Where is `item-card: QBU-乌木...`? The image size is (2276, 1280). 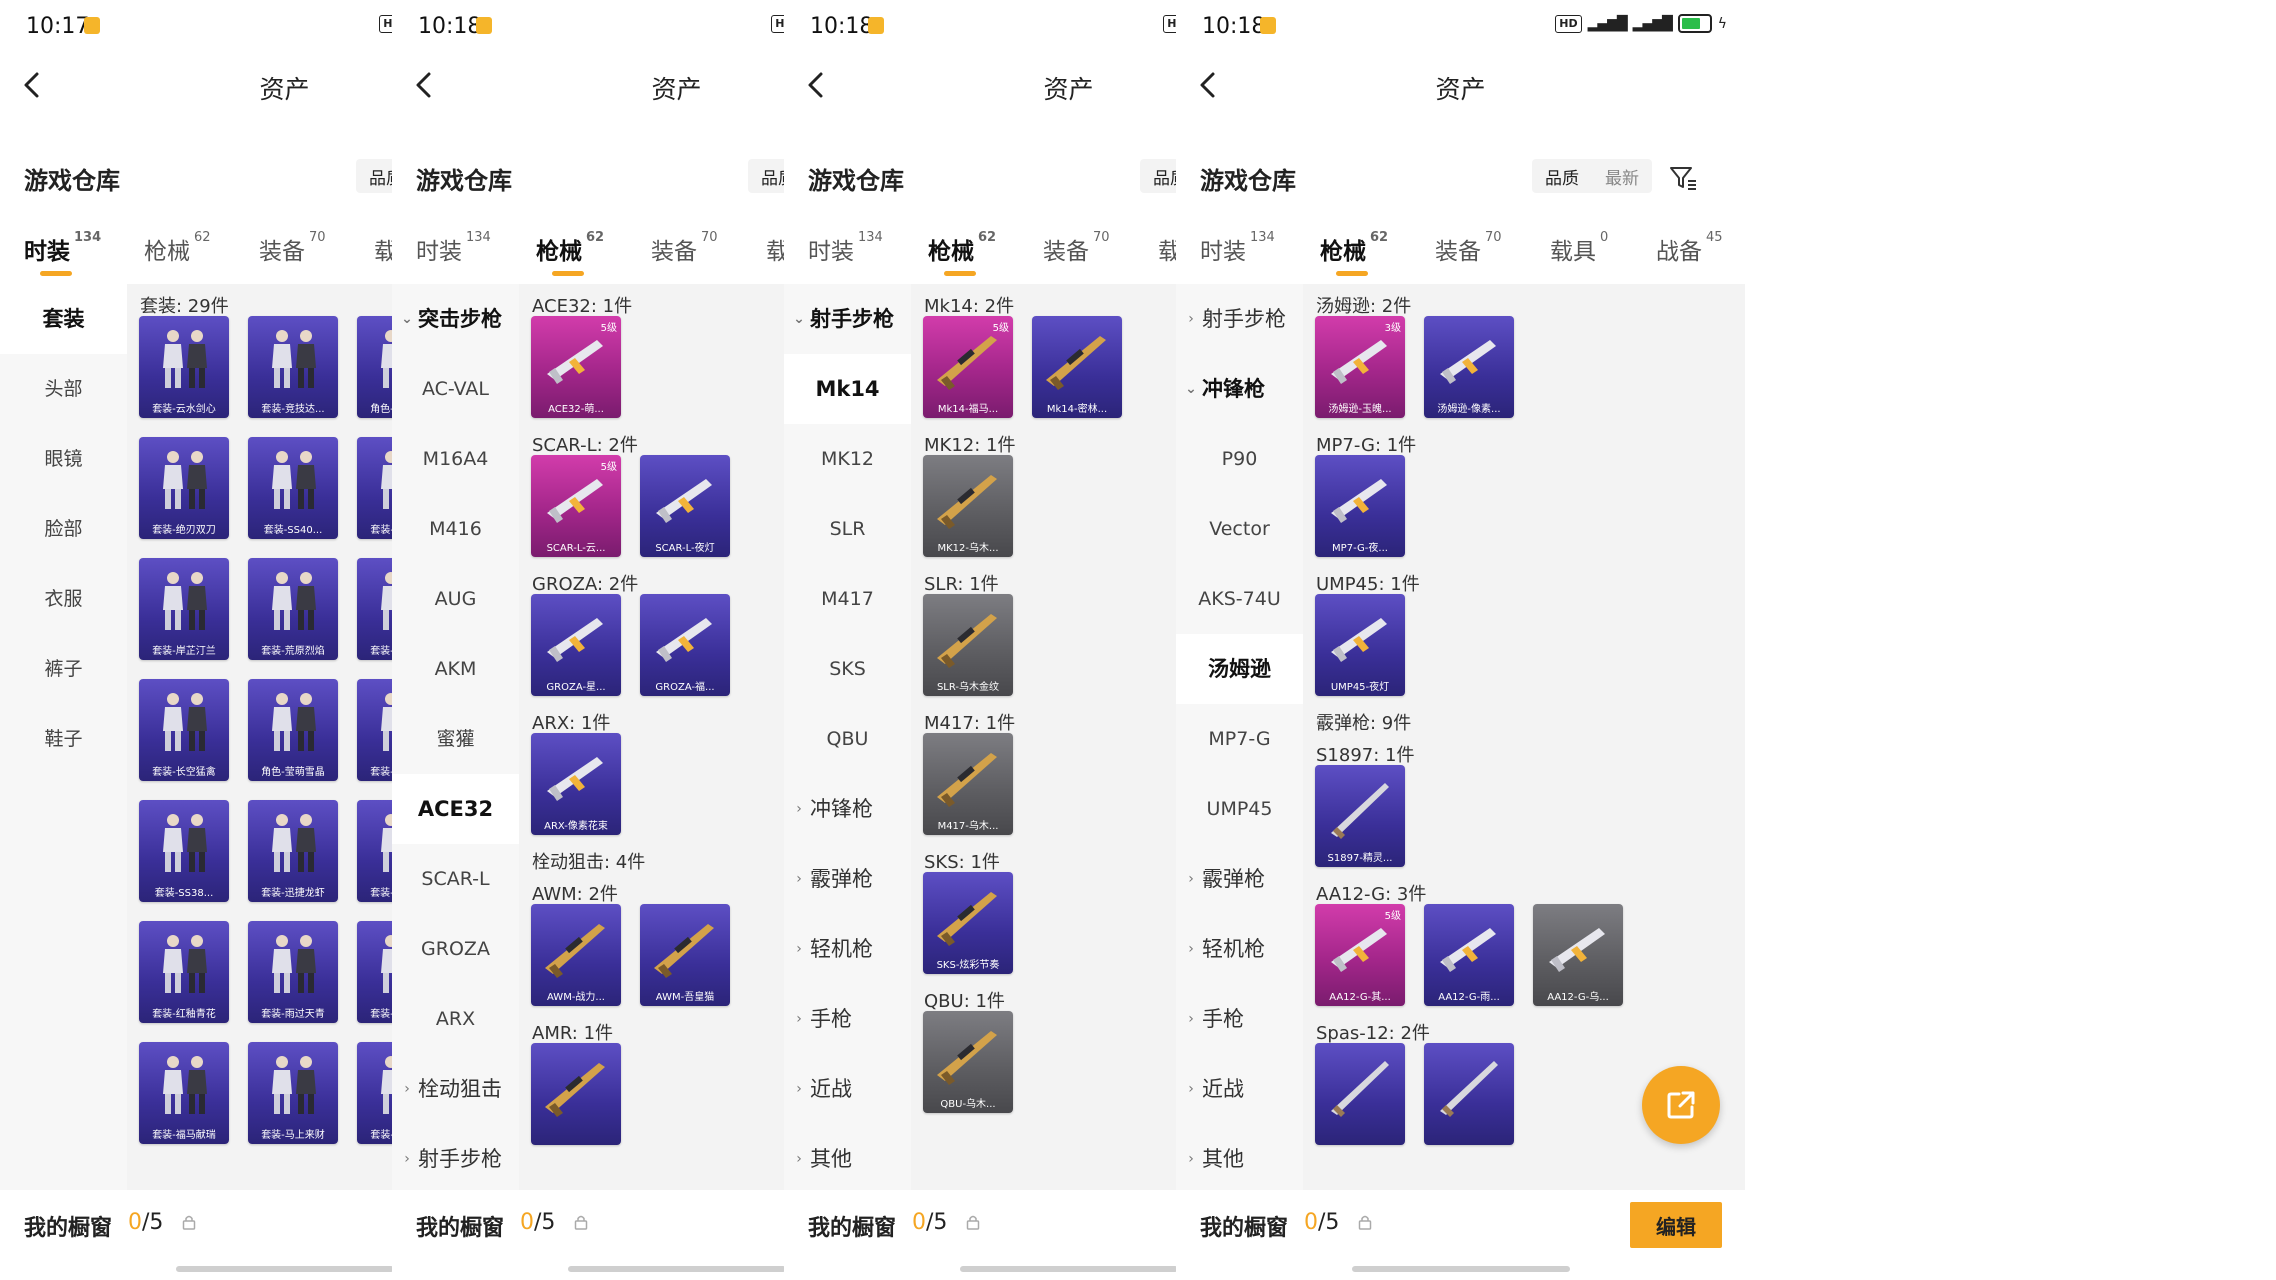 item-card: QBU-乌木... is located at coordinates (968, 1062).